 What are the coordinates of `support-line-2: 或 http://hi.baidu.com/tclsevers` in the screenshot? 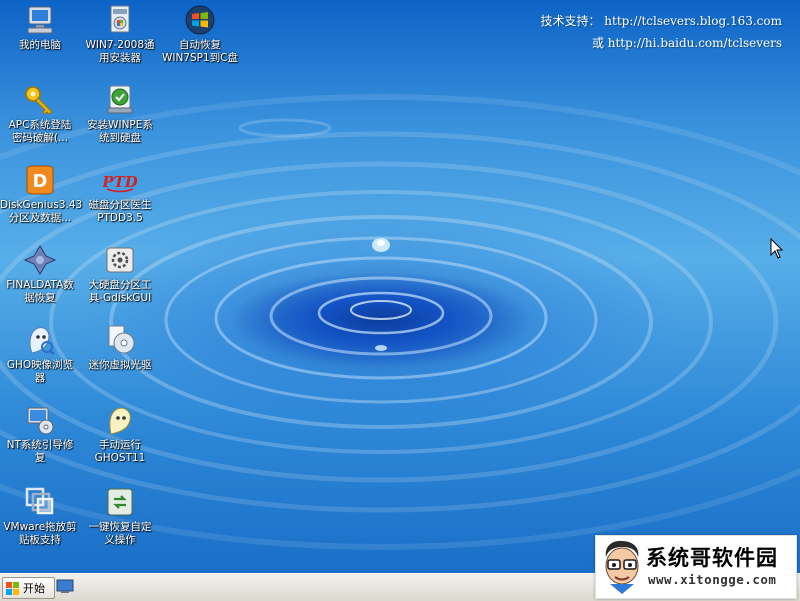 It's located at (686, 43).